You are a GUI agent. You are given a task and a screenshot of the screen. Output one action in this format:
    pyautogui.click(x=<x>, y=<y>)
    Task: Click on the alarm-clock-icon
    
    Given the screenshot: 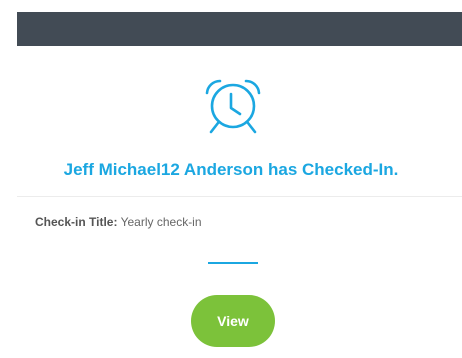 What is the action you would take?
    pyautogui.click(x=233, y=106)
    